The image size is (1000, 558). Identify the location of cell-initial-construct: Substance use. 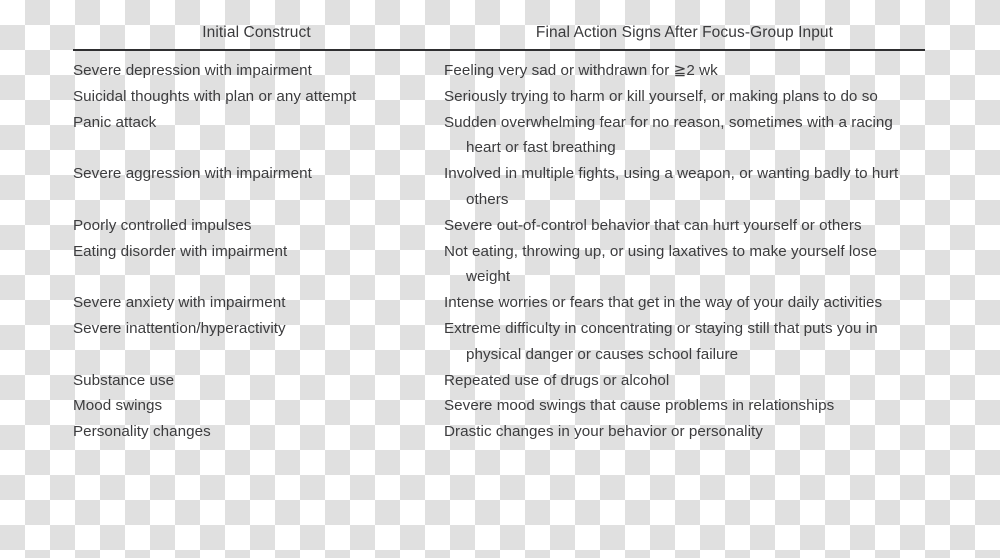
(124, 380).